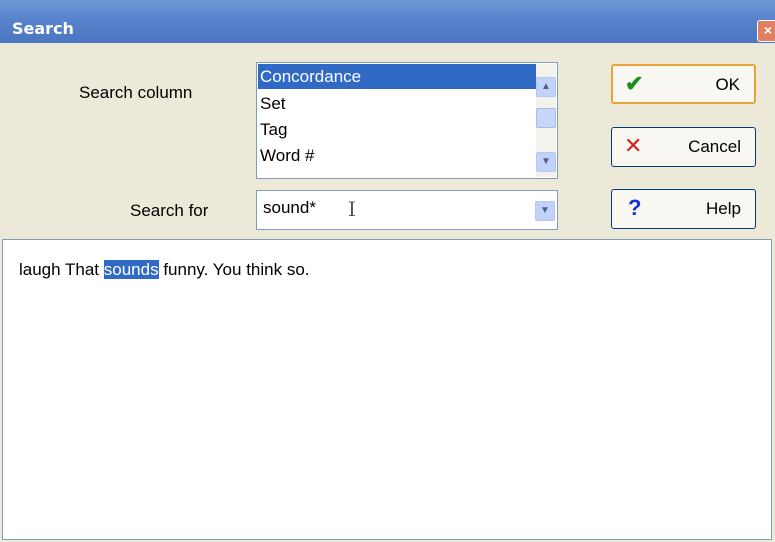 This screenshot has height=542, width=775. What do you see at coordinates (352, 209) in the screenshot?
I see `text-cursor-icon: I` at bounding box center [352, 209].